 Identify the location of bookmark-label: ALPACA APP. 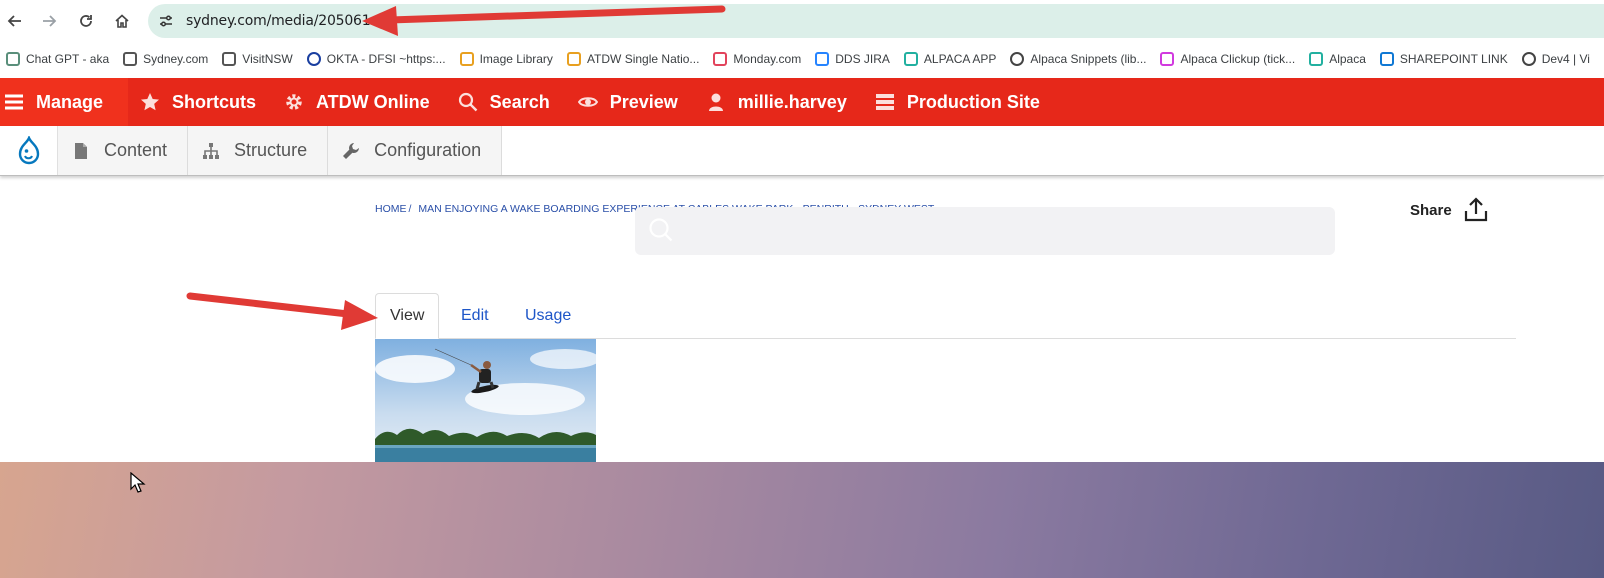
(960, 59).